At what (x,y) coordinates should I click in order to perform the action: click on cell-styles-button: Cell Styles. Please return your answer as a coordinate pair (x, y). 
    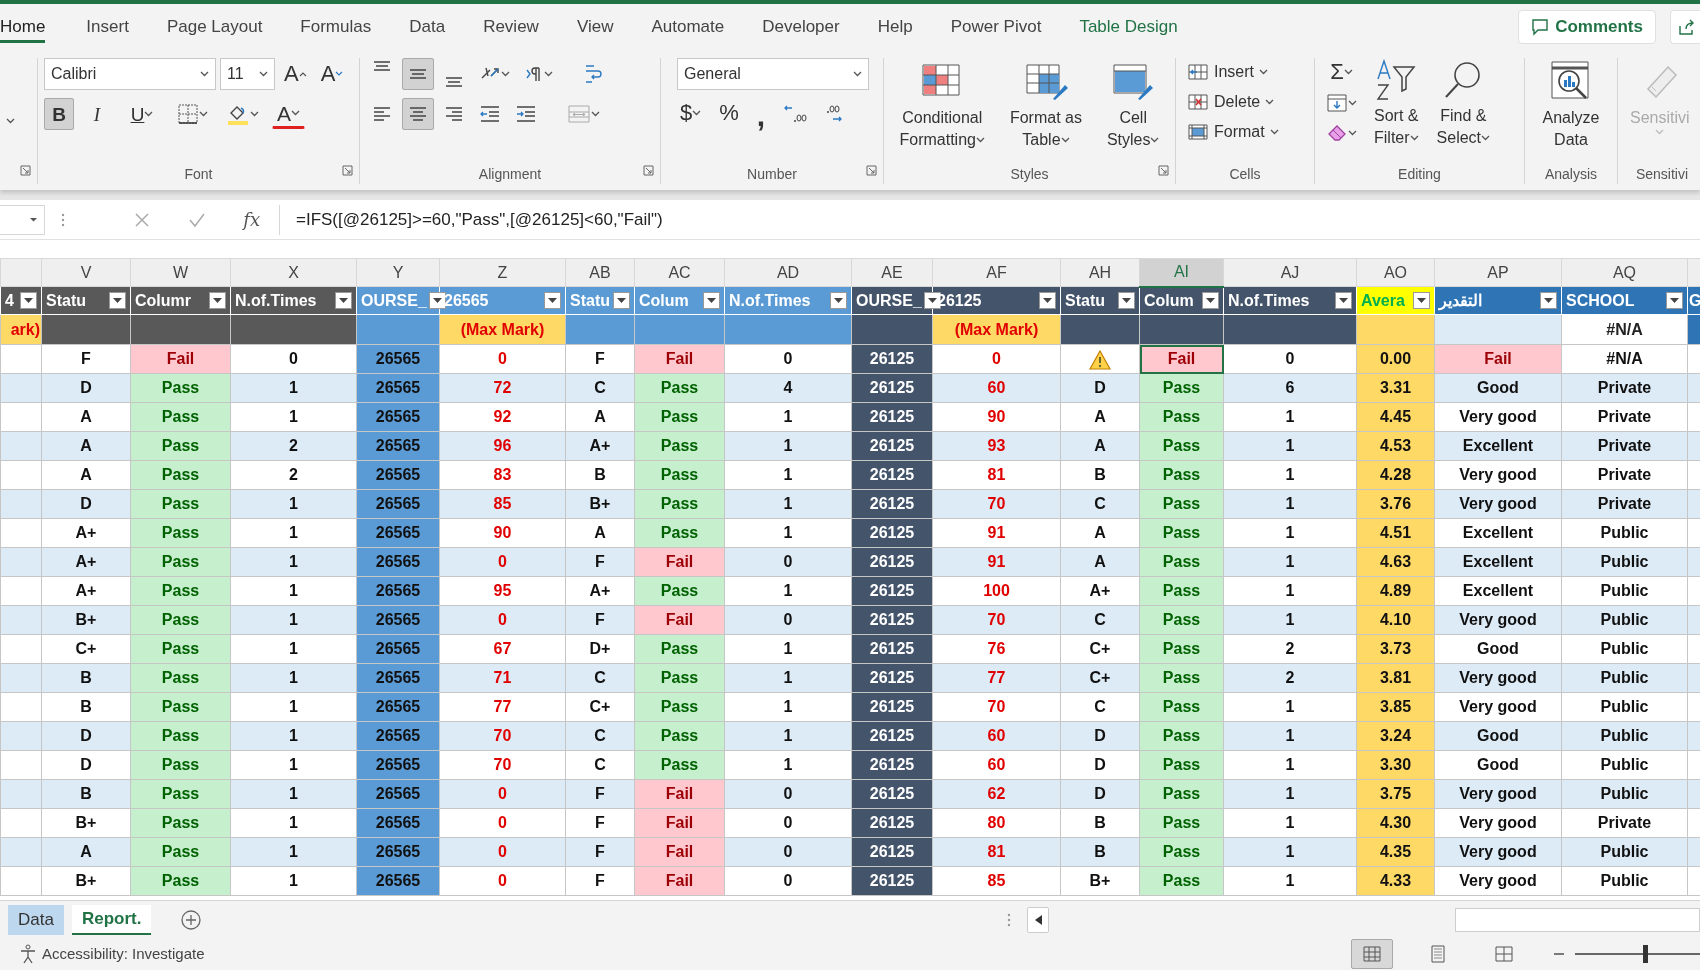
    Looking at the image, I should click on (1133, 111).